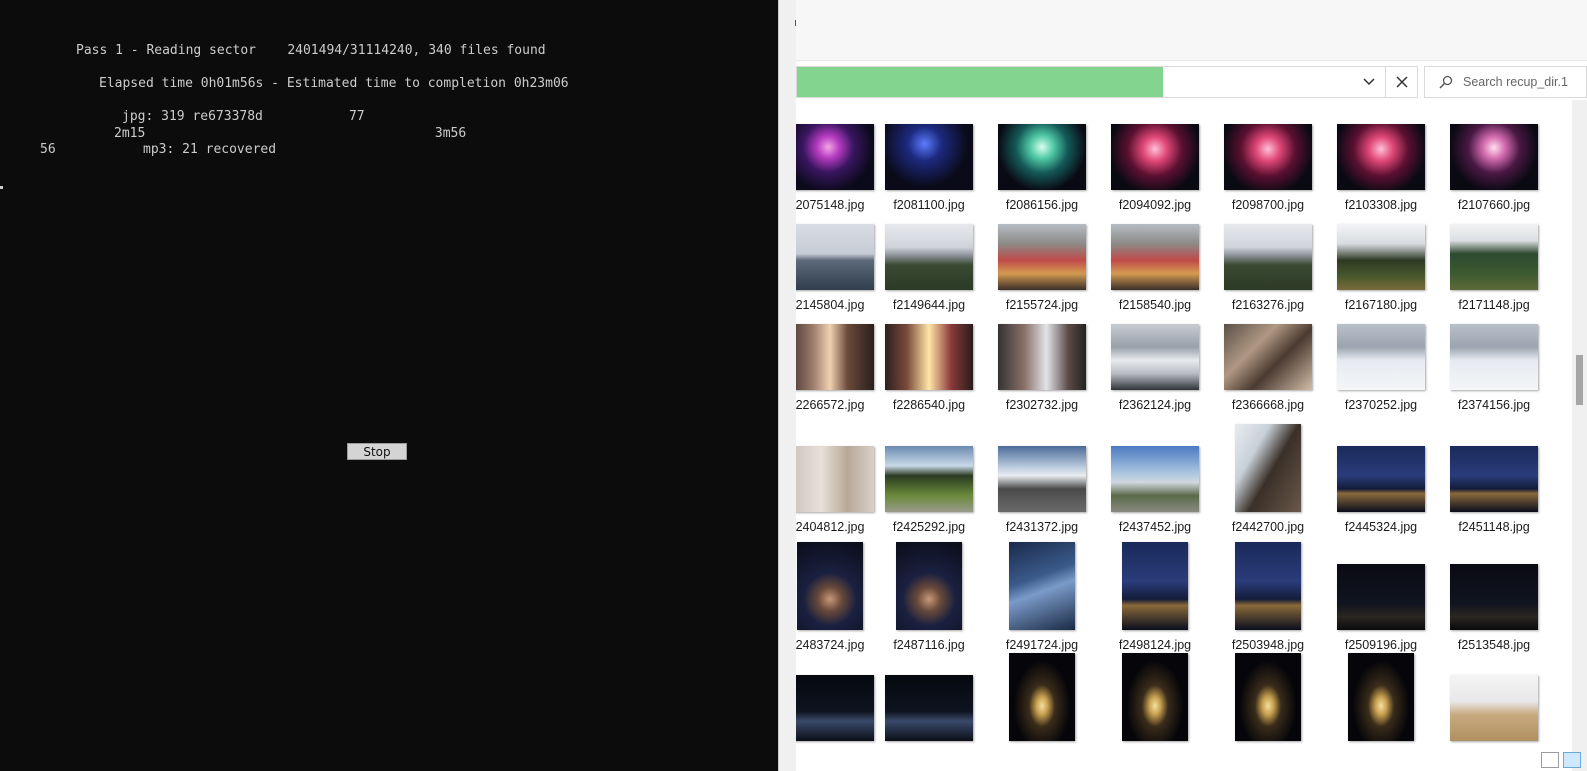  I want to click on file-name: f2442700.jpg, so click(1268, 527).